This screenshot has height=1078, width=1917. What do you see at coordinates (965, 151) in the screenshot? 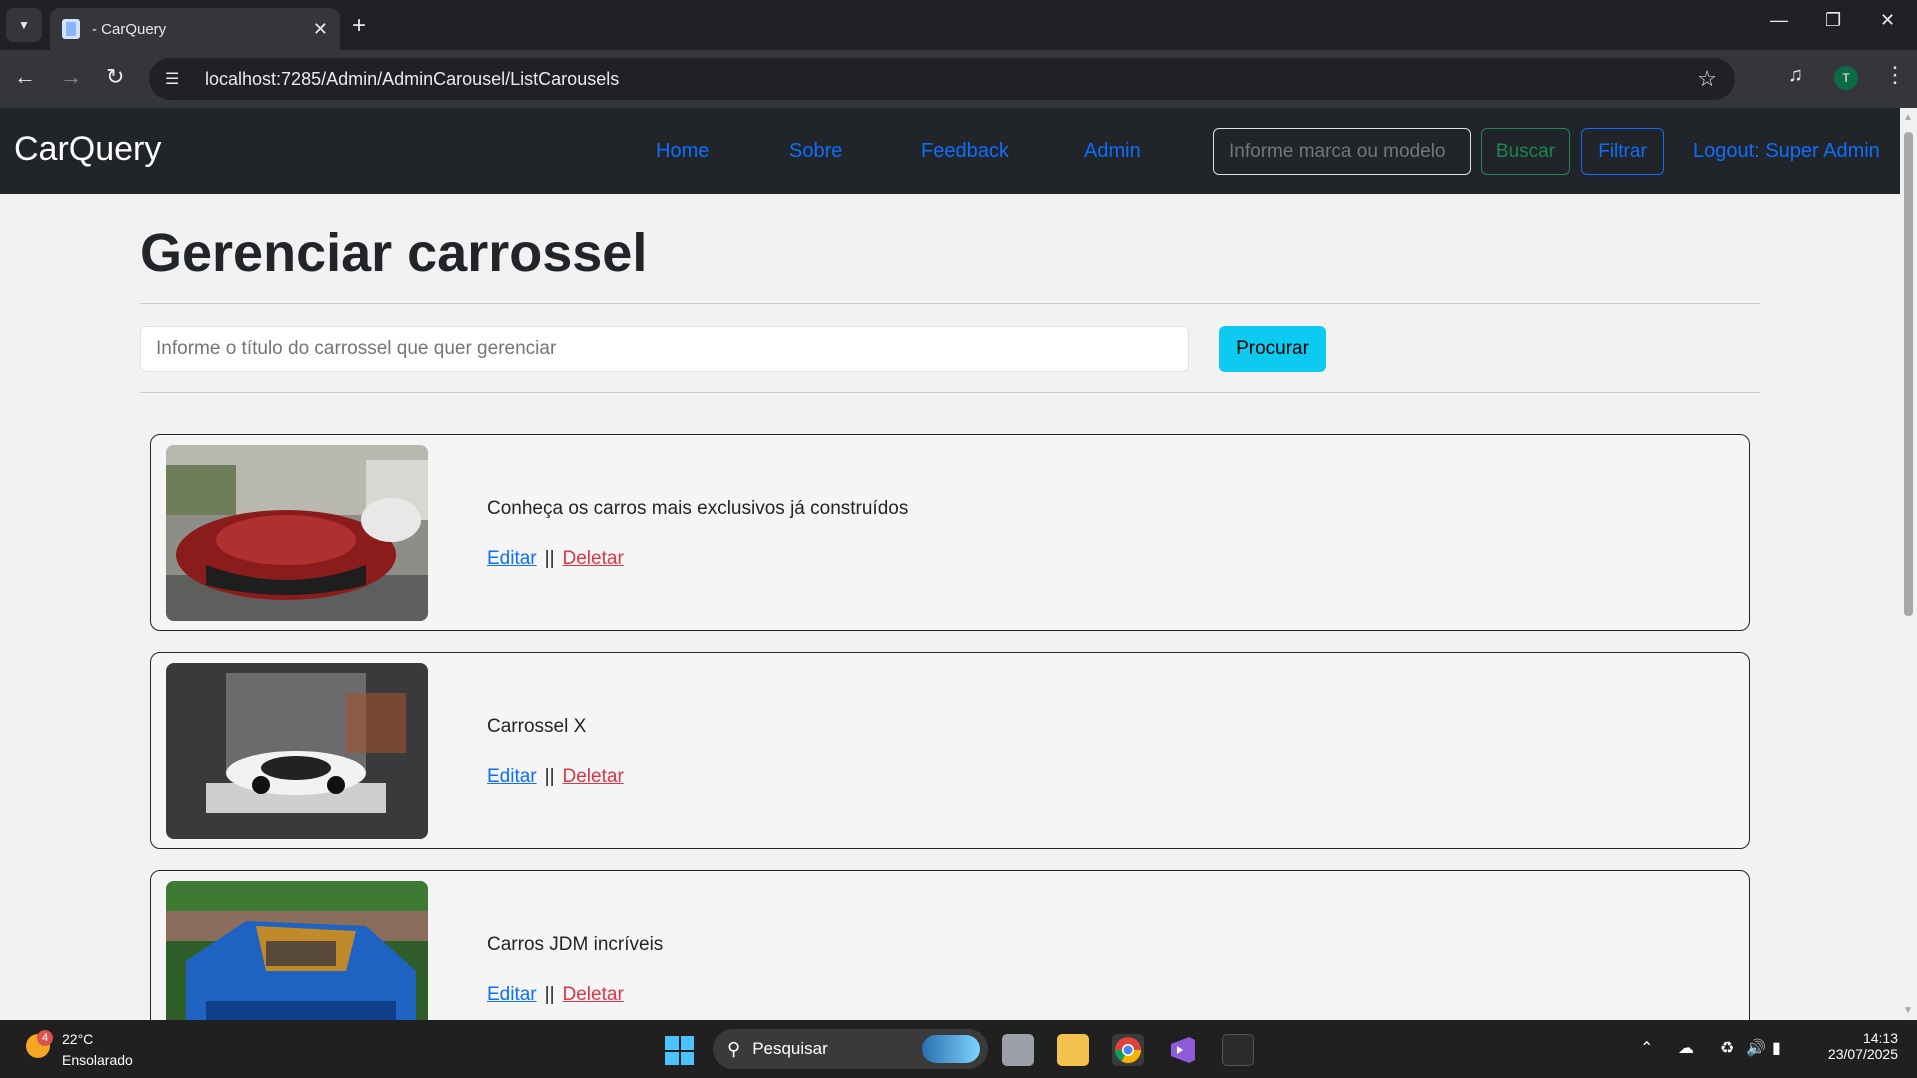
I see `nav-link-feedback: Feedback` at bounding box center [965, 151].